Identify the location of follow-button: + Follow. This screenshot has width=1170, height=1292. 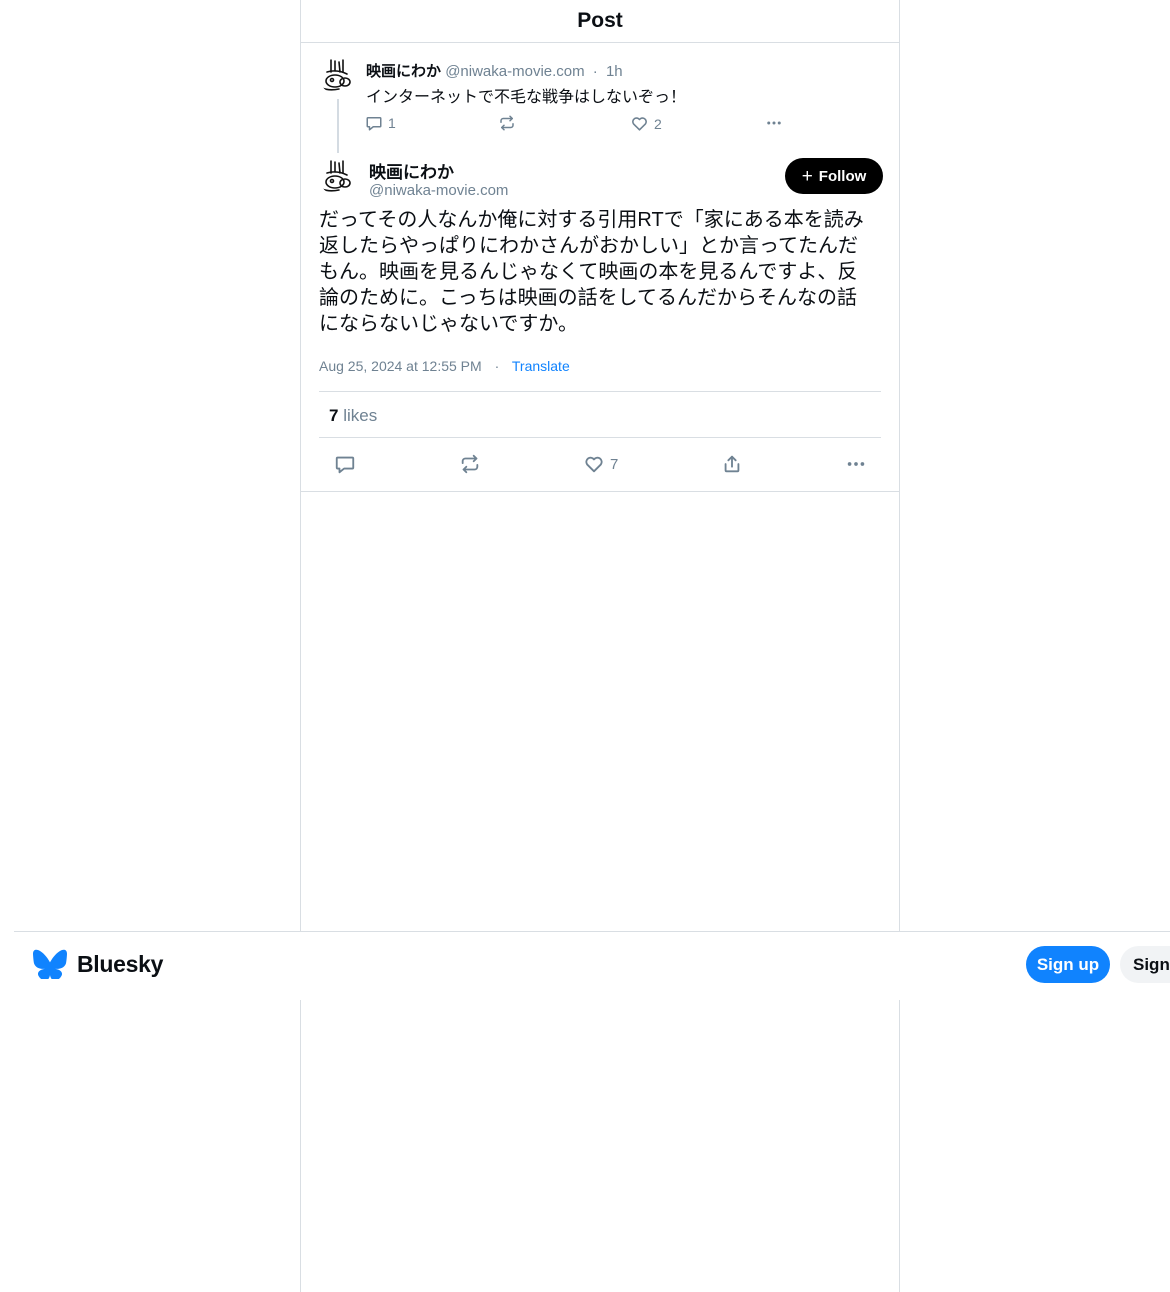
(834, 176).